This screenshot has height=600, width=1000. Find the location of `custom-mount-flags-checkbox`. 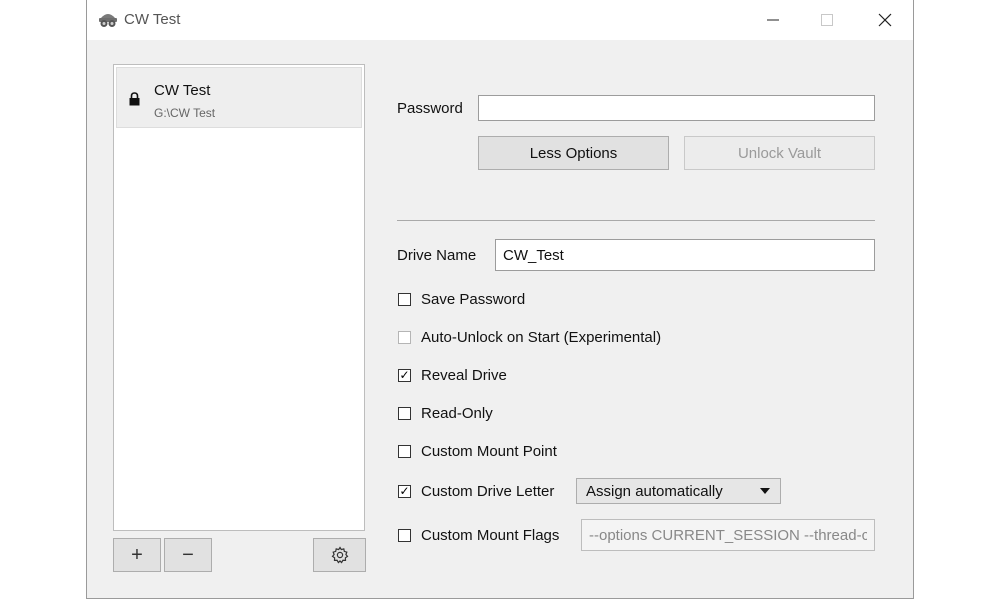

custom-mount-flags-checkbox is located at coordinates (404, 535).